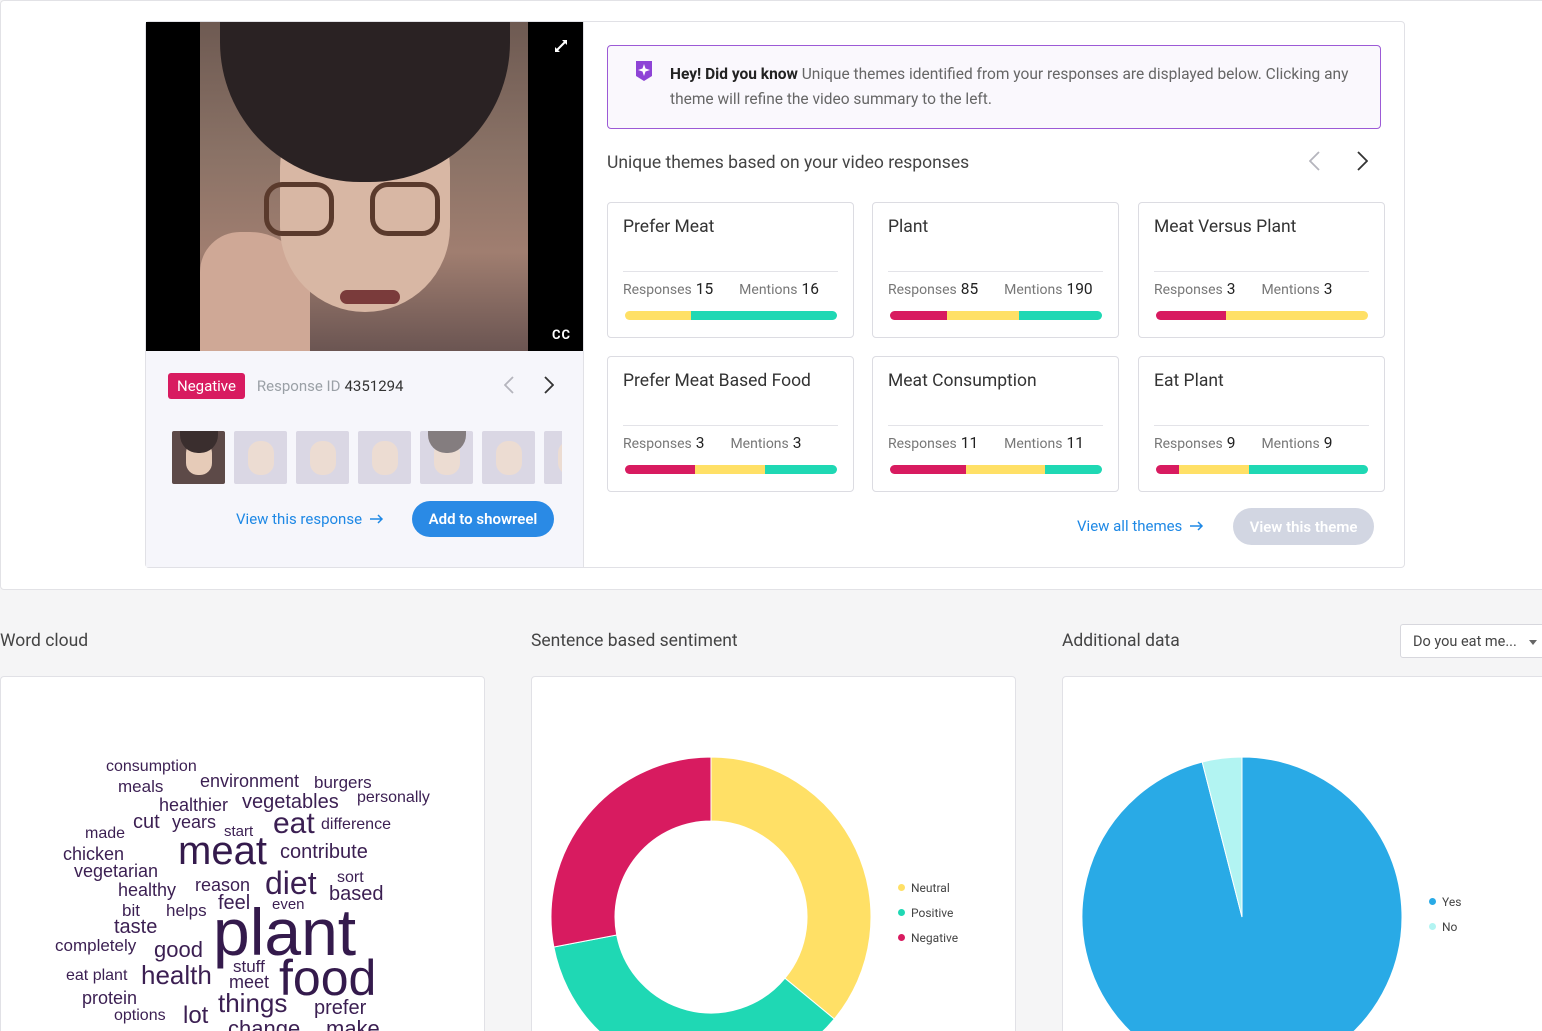 The height and width of the screenshot is (1031, 1542). I want to click on word-cloud-word: personally, so click(393, 798).